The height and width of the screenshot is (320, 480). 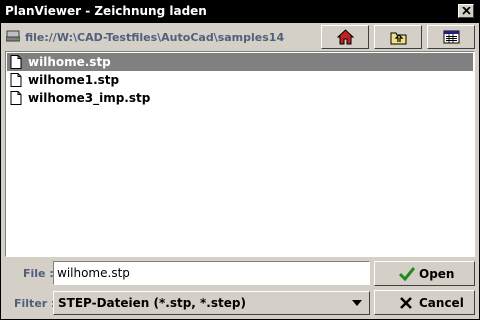 I want to click on file-item: wilhome.stp, so click(x=240, y=62).